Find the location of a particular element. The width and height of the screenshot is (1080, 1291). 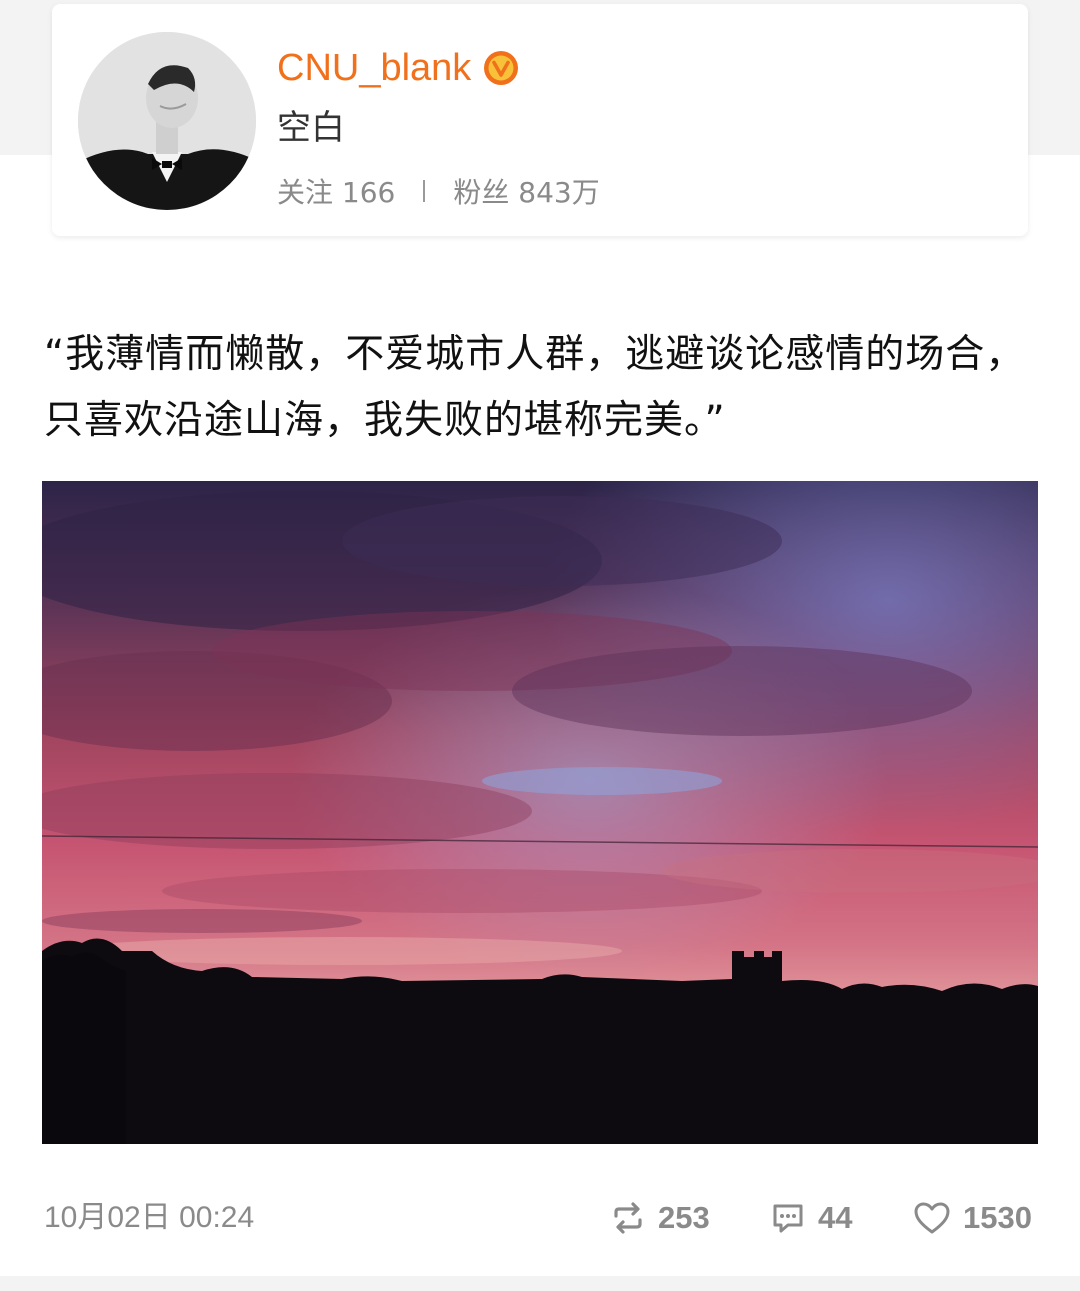

comment-icon is located at coordinates (788, 1218).